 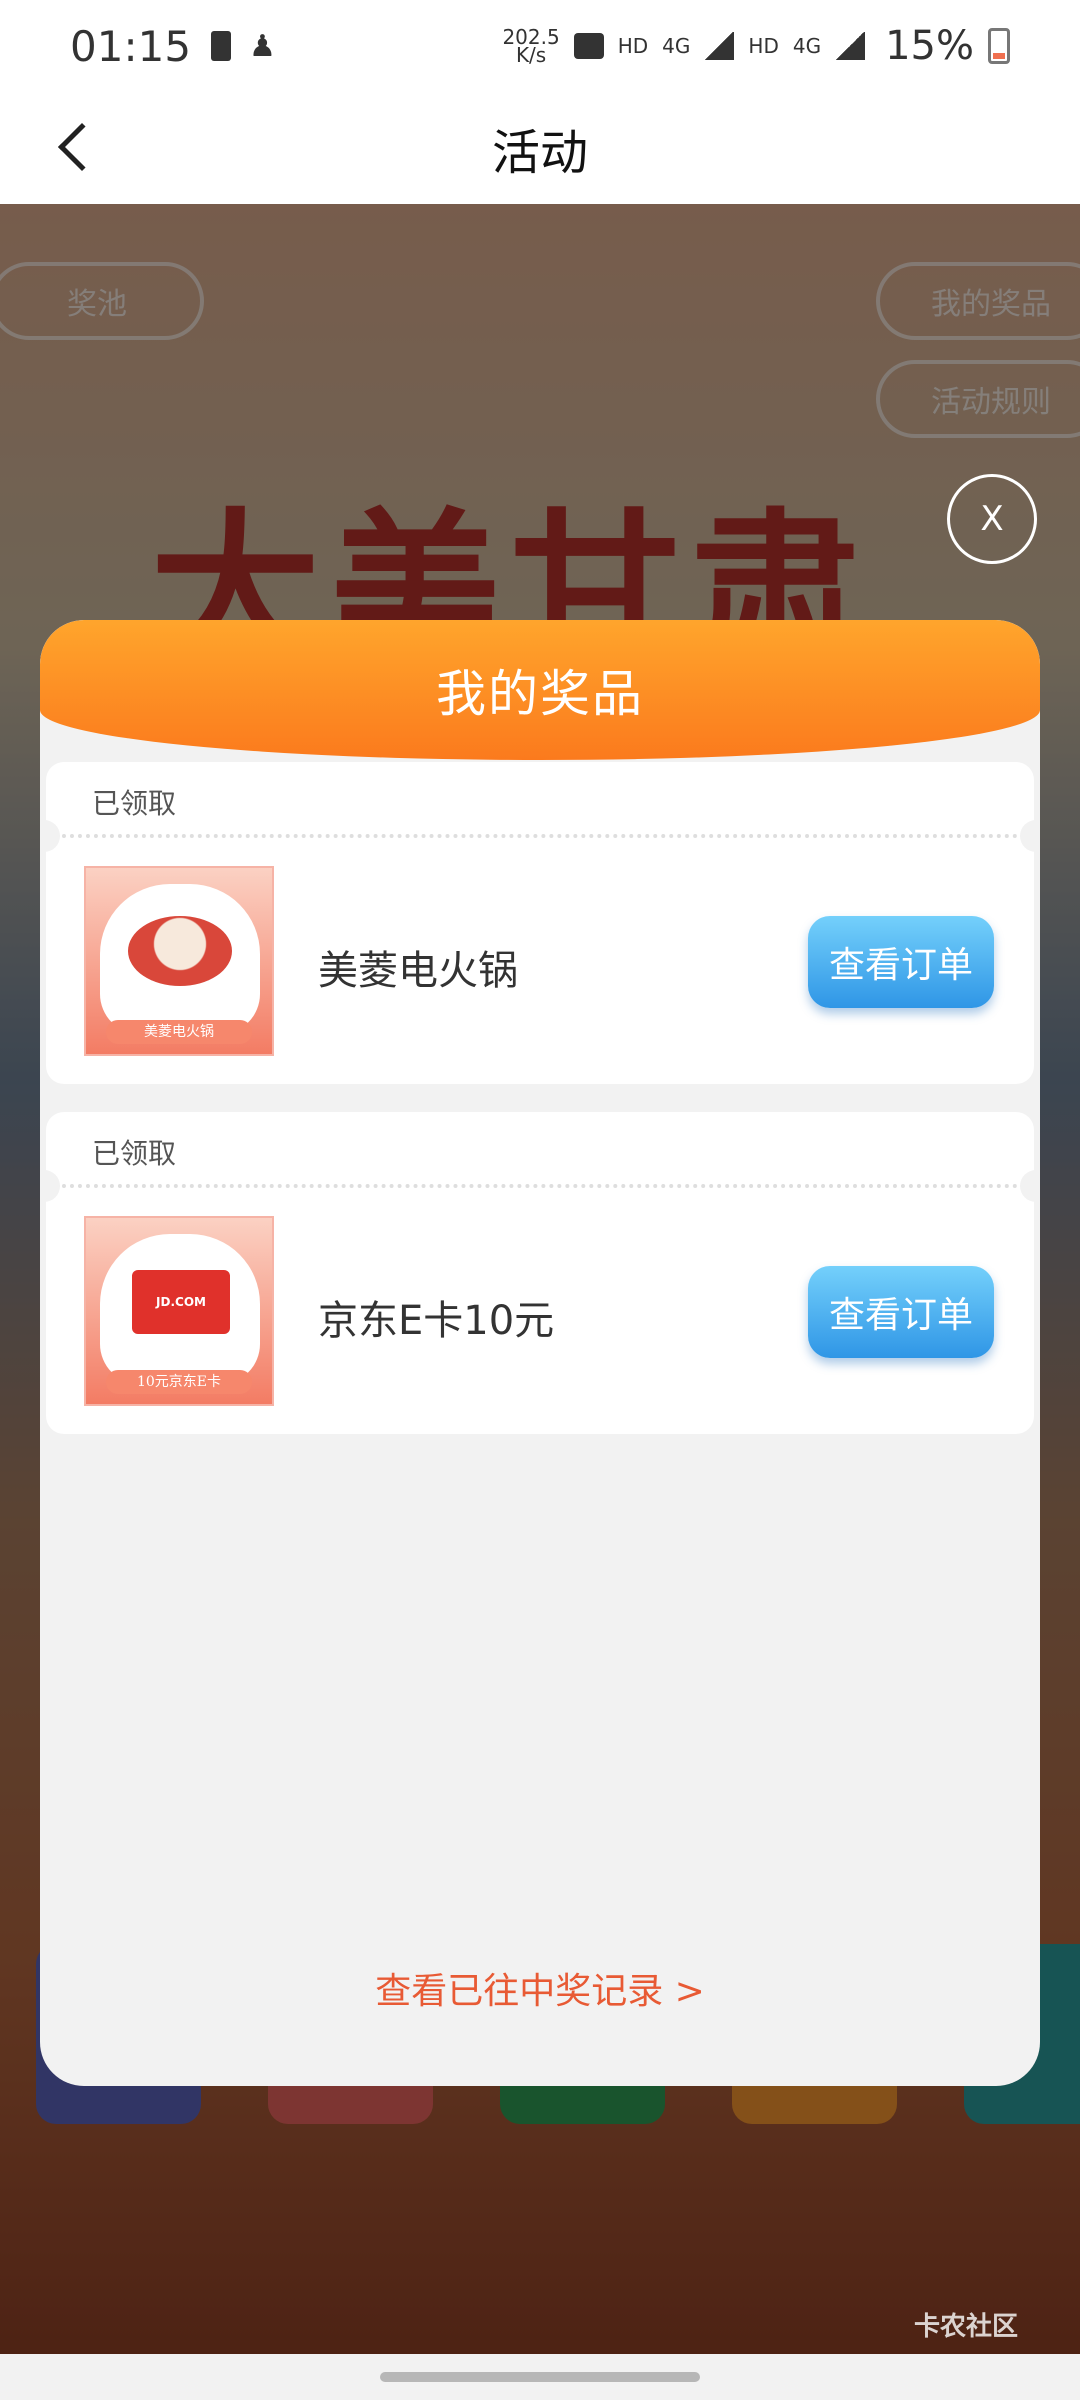 I want to click on thumb-label: 10元京东E卡, so click(x=179, y=1382).